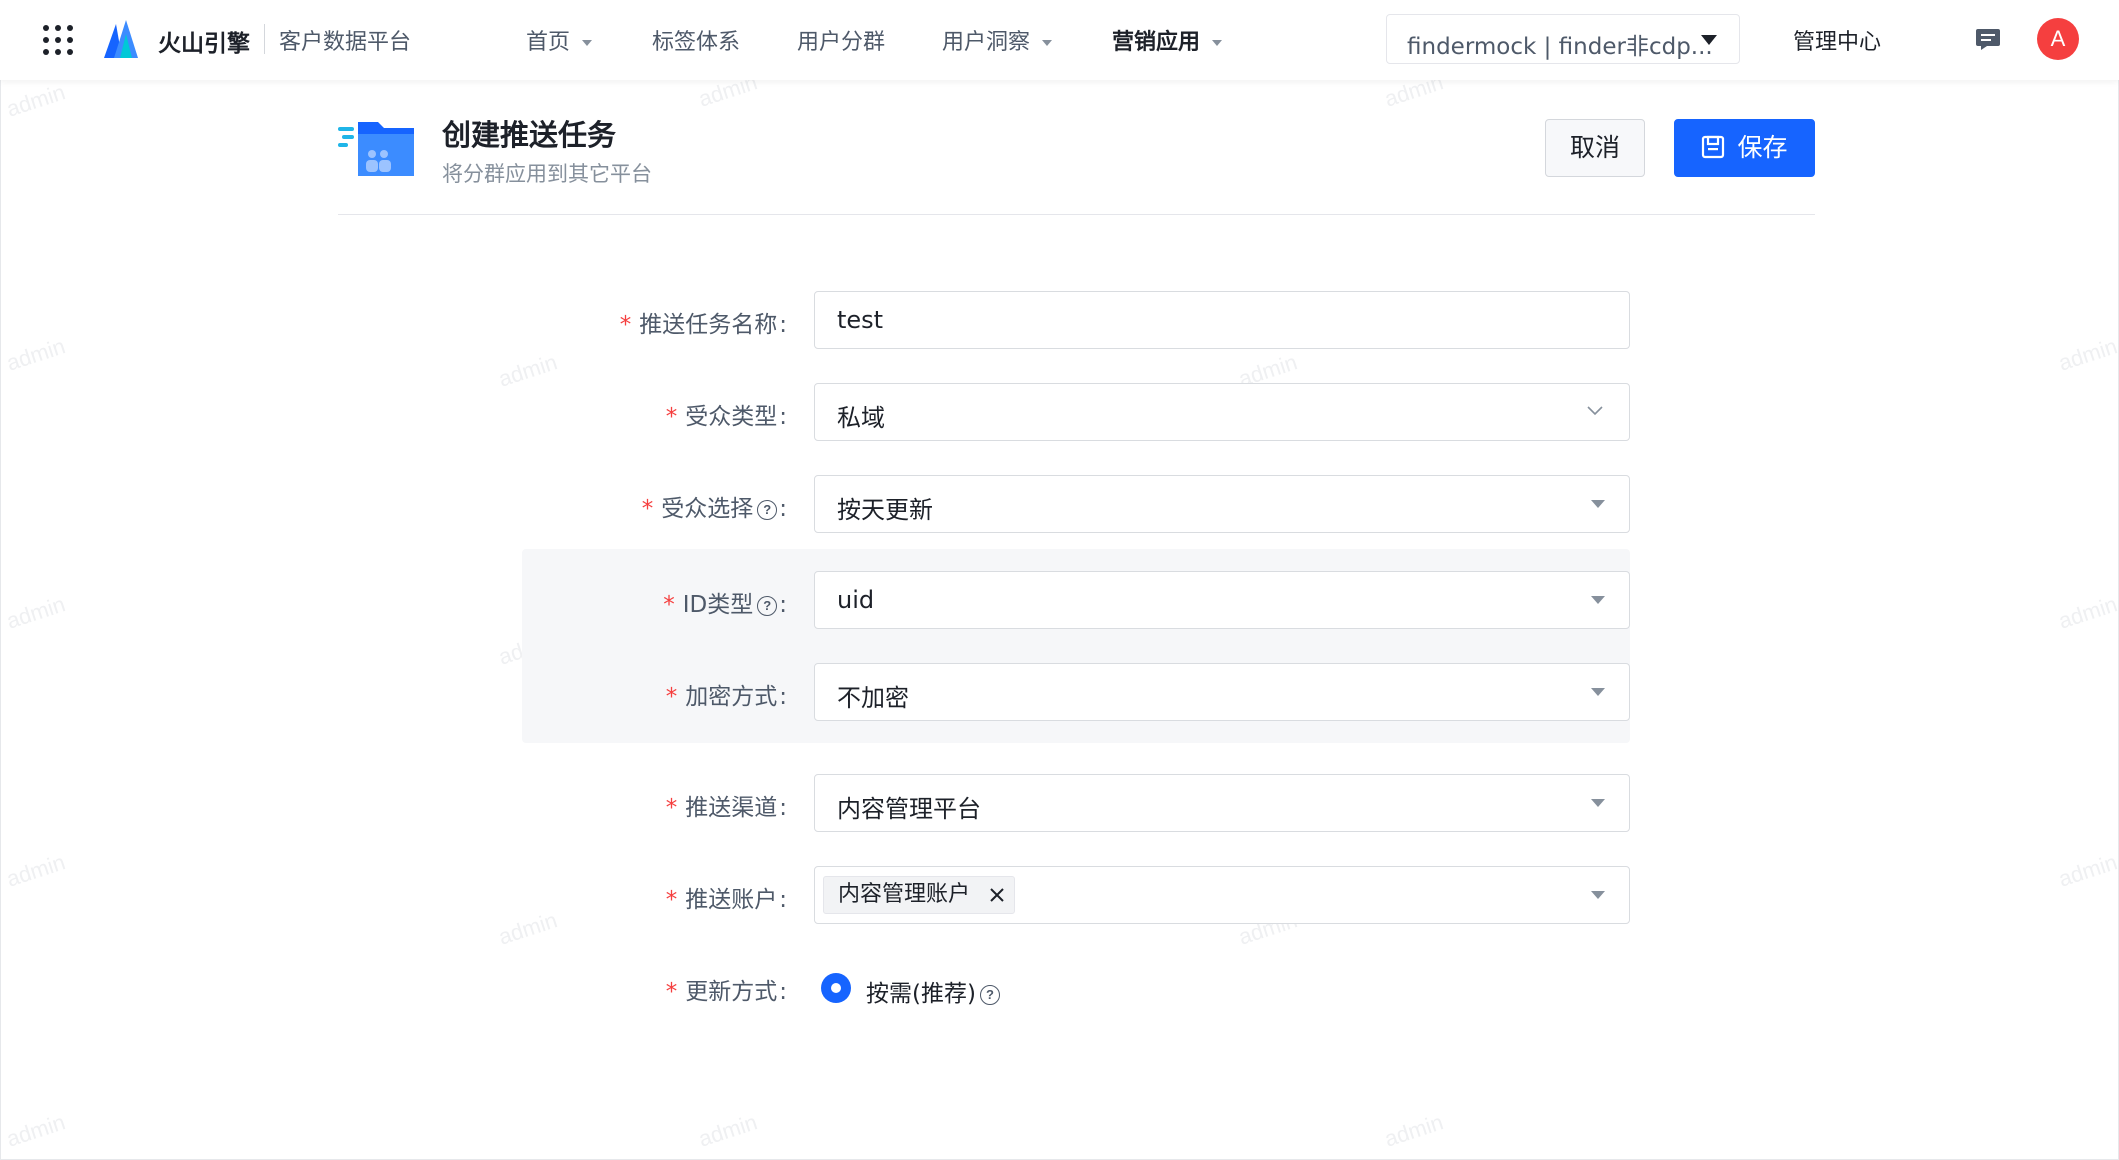 The width and height of the screenshot is (2119, 1160). I want to click on user-avatar: A, so click(2058, 39).